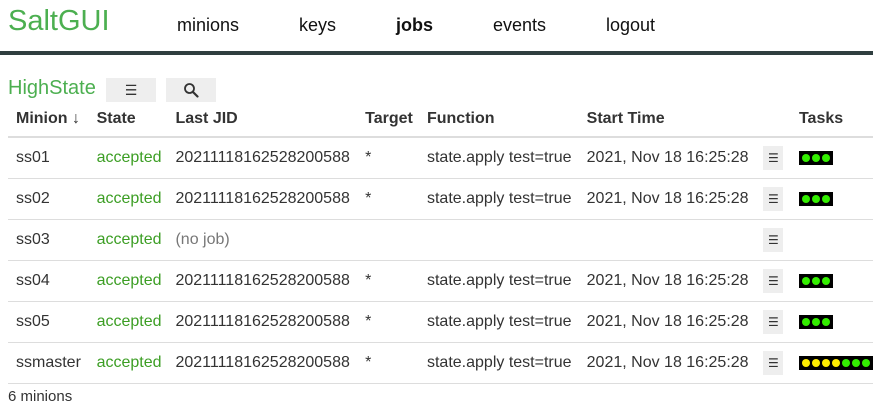  I want to click on table-row: ss03 accepted (no job) ☰, so click(440, 240).